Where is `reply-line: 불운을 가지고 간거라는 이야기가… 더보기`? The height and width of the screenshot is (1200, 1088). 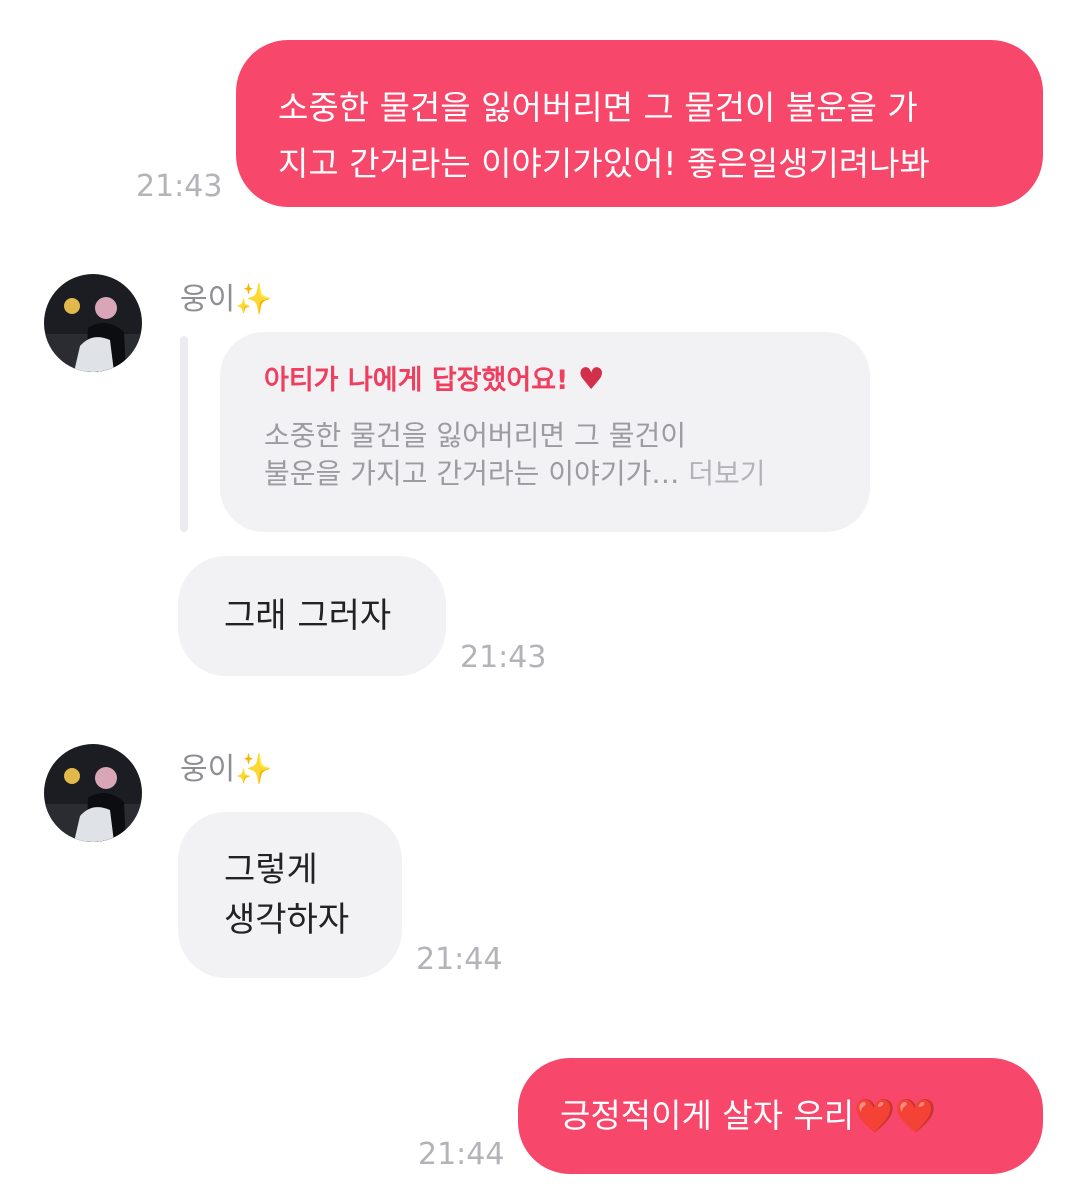 reply-line: 불운을 가지고 간거라는 이야기가… 더보기 is located at coordinates (515, 473).